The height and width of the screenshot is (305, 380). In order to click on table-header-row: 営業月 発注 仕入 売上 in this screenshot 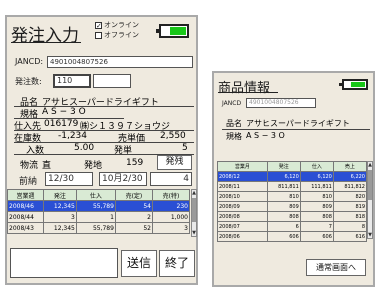, I will do `click(292, 166)`.